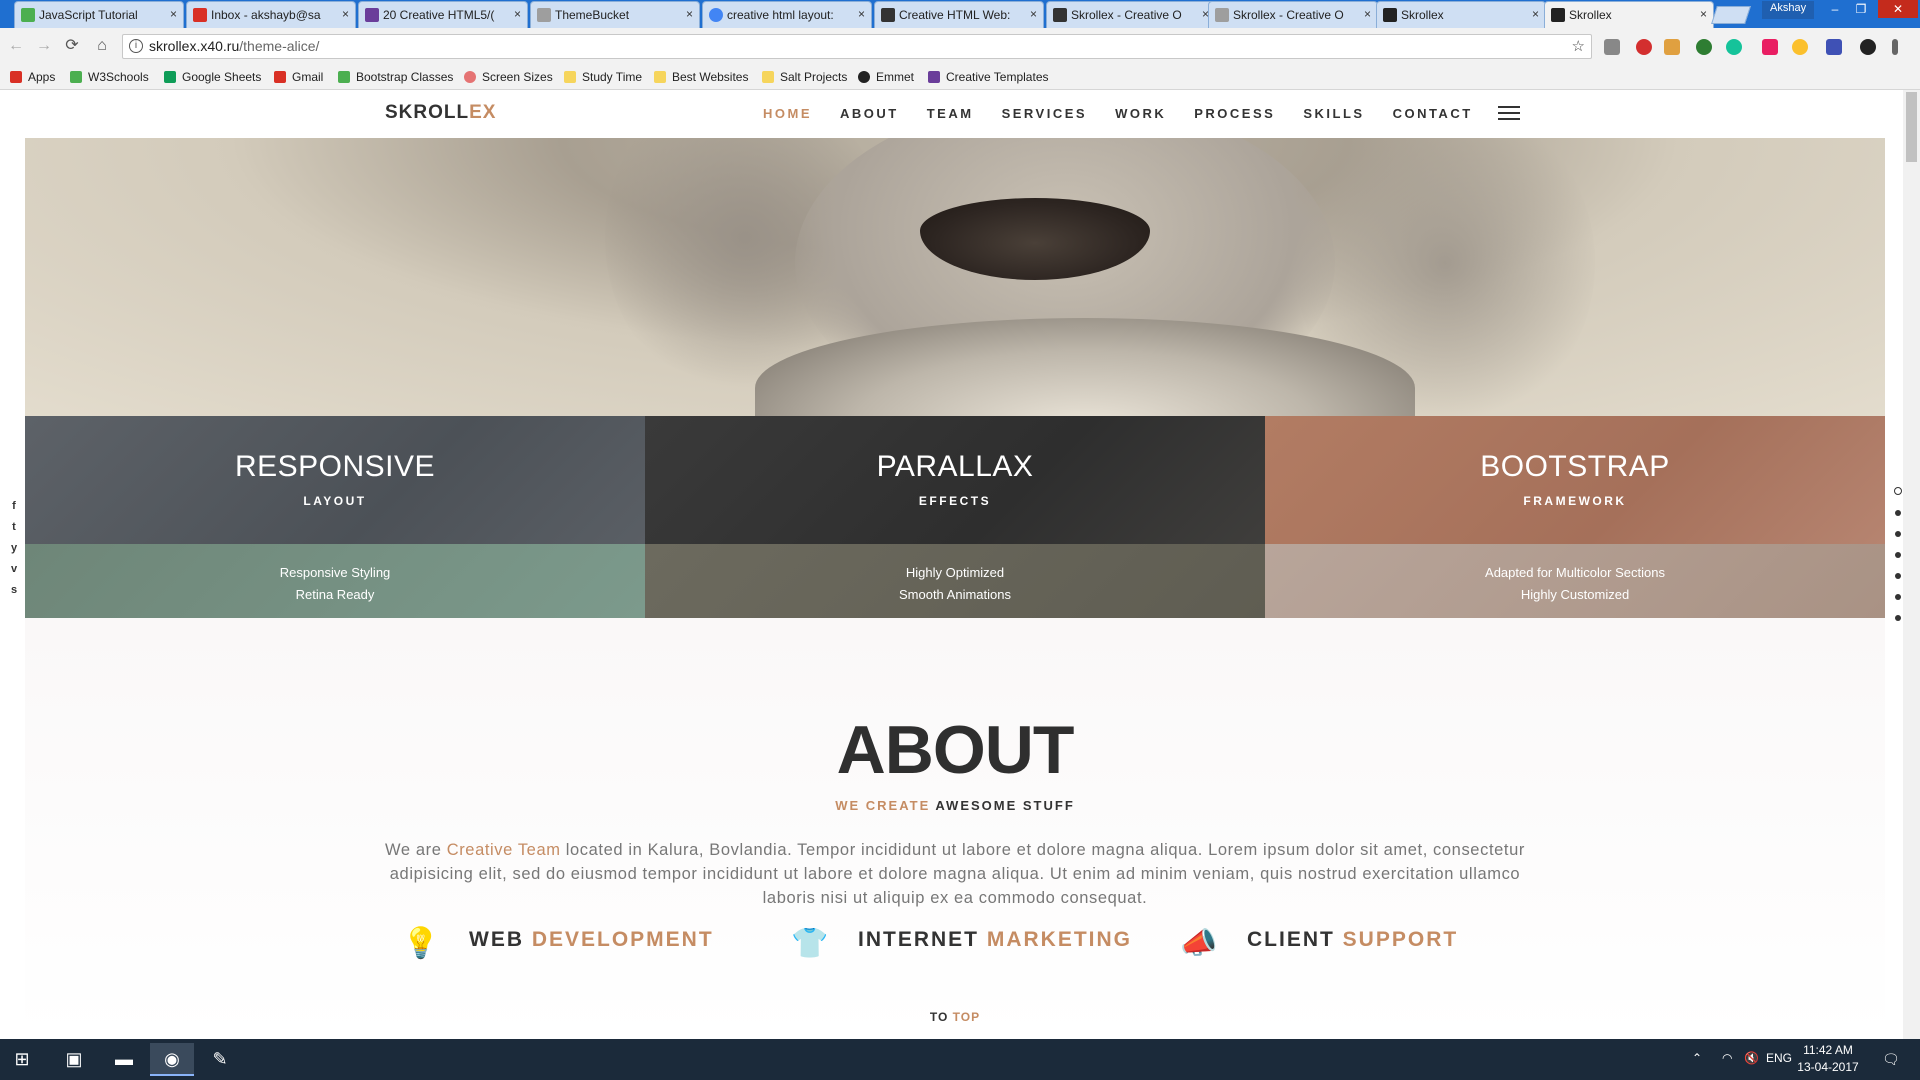 The width and height of the screenshot is (1920, 1080). What do you see at coordinates (1333, 113) in the screenshot?
I see `menu-skills: SKILLS` at bounding box center [1333, 113].